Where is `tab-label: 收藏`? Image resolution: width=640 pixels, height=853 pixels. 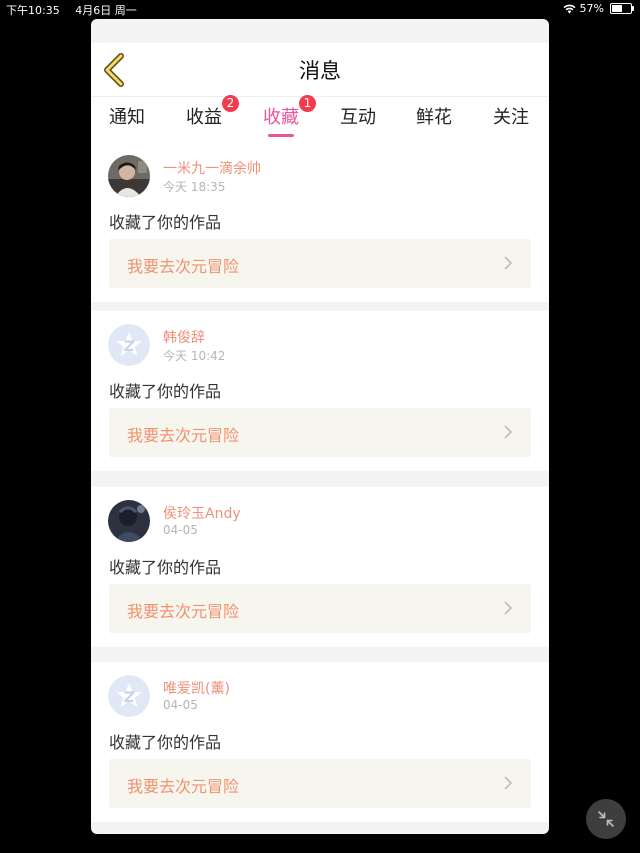 tab-label: 收藏 is located at coordinates (281, 117).